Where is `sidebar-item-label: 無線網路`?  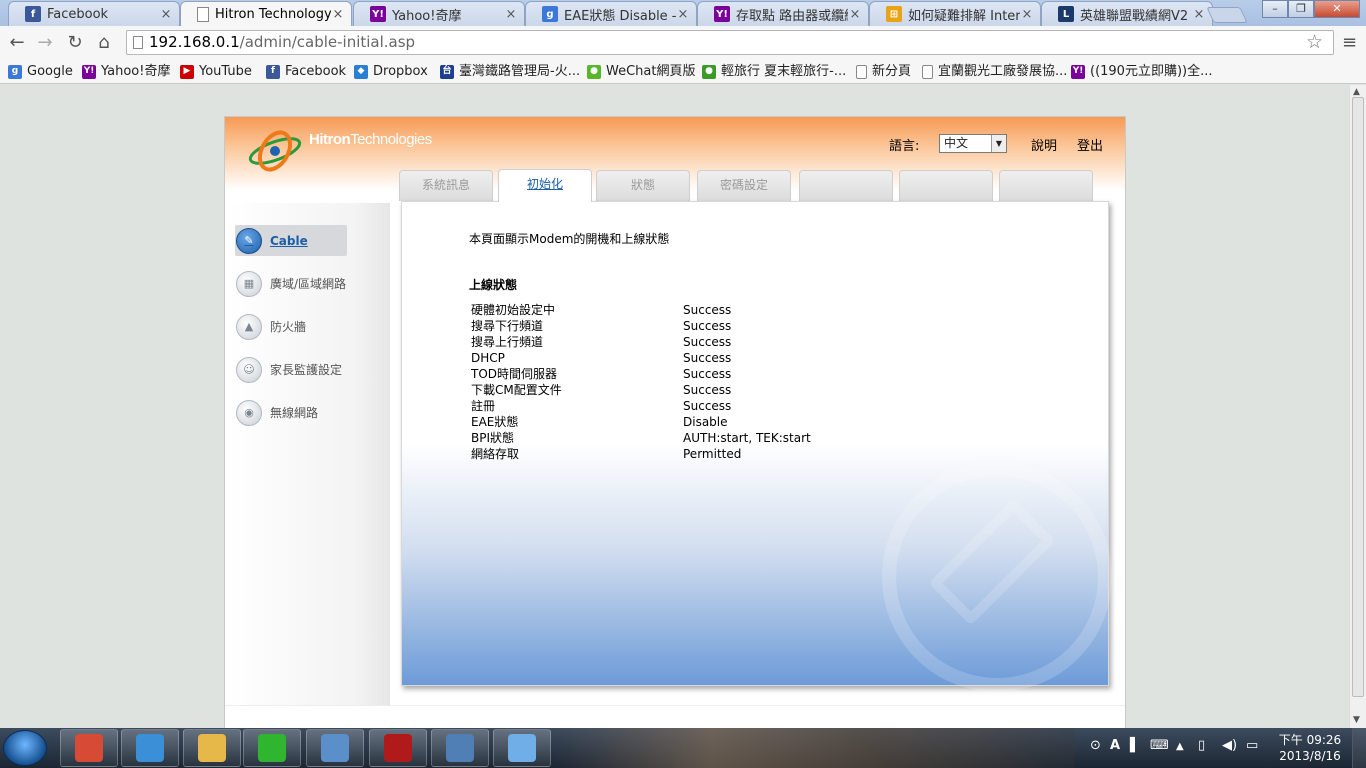 sidebar-item-label: 無線網路 is located at coordinates (294, 413).